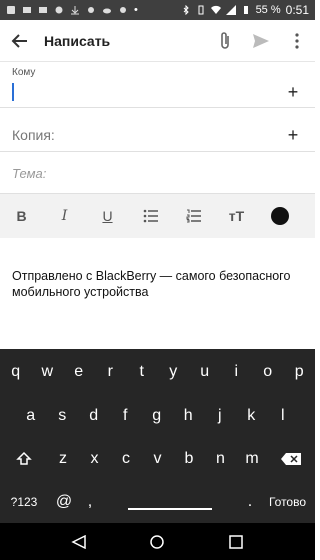 Image resolution: width=320 pixels, height=560 pixels. Describe the element at coordinates (215, 10) in the screenshot. I see `wifi-icon` at that location.